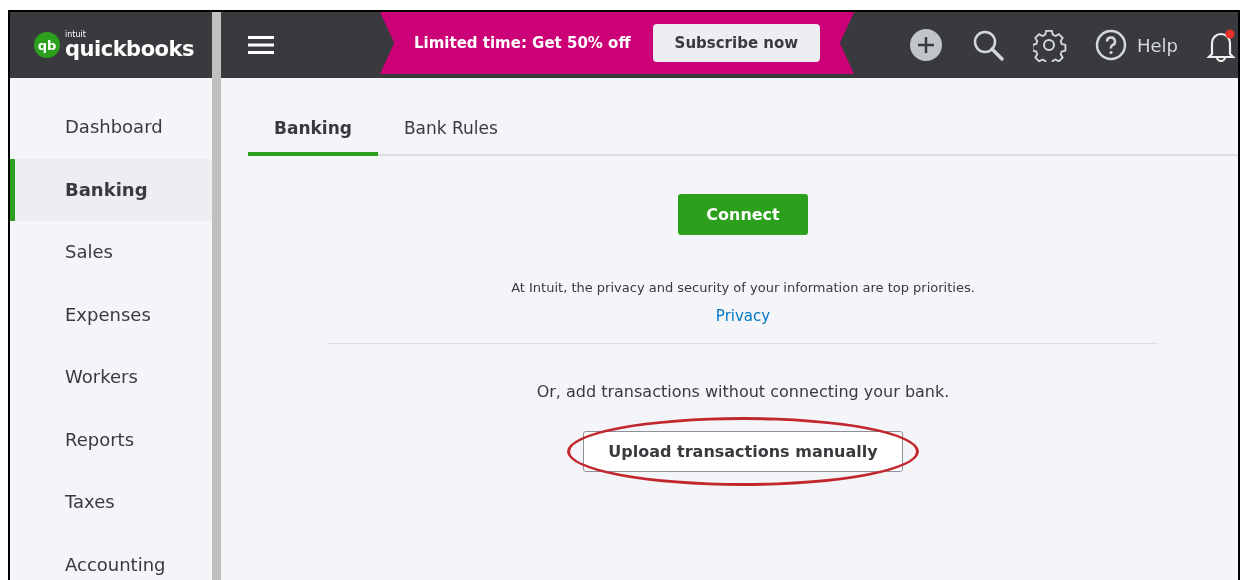 The height and width of the screenshot is (580, 1242). I want to click on sidebar-item: Dashboard, so click(111, 127).